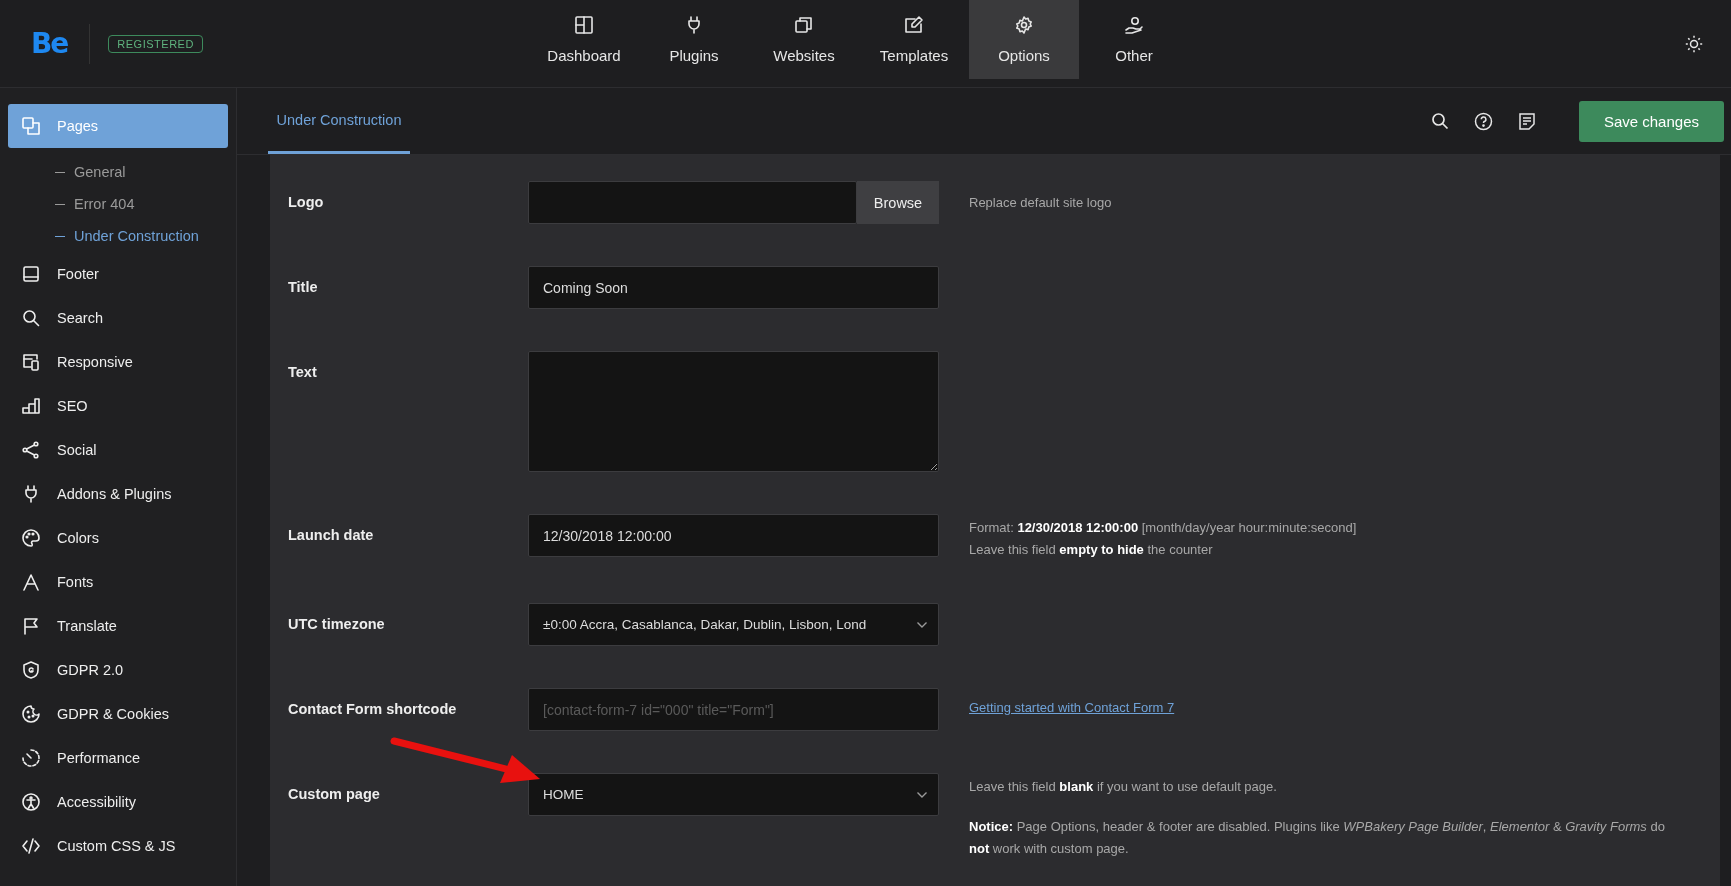 This screenshot has width=1731, height=886. I want to click on sidebar-item: Responsive, so click(118, 362).